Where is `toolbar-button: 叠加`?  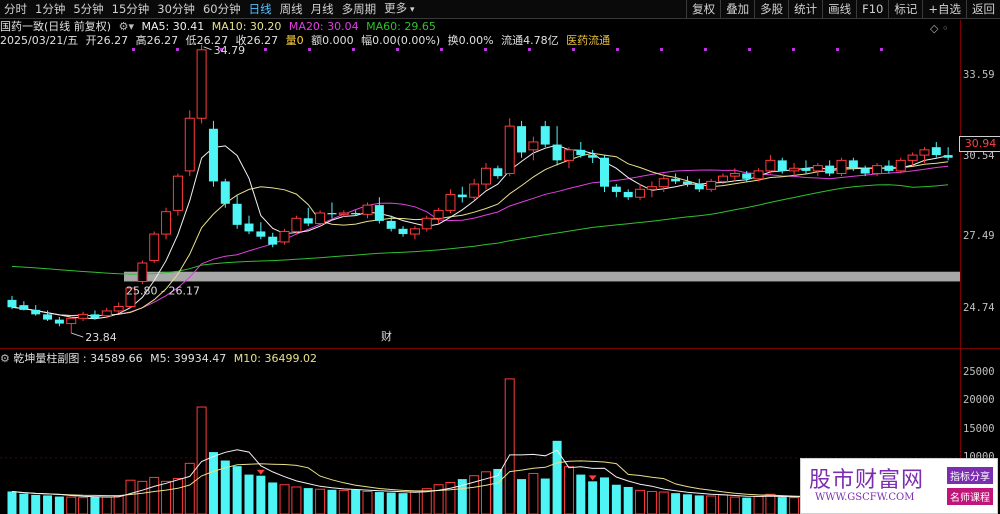 toolbar-button: 叠加 is located at coordinates (737, 9).